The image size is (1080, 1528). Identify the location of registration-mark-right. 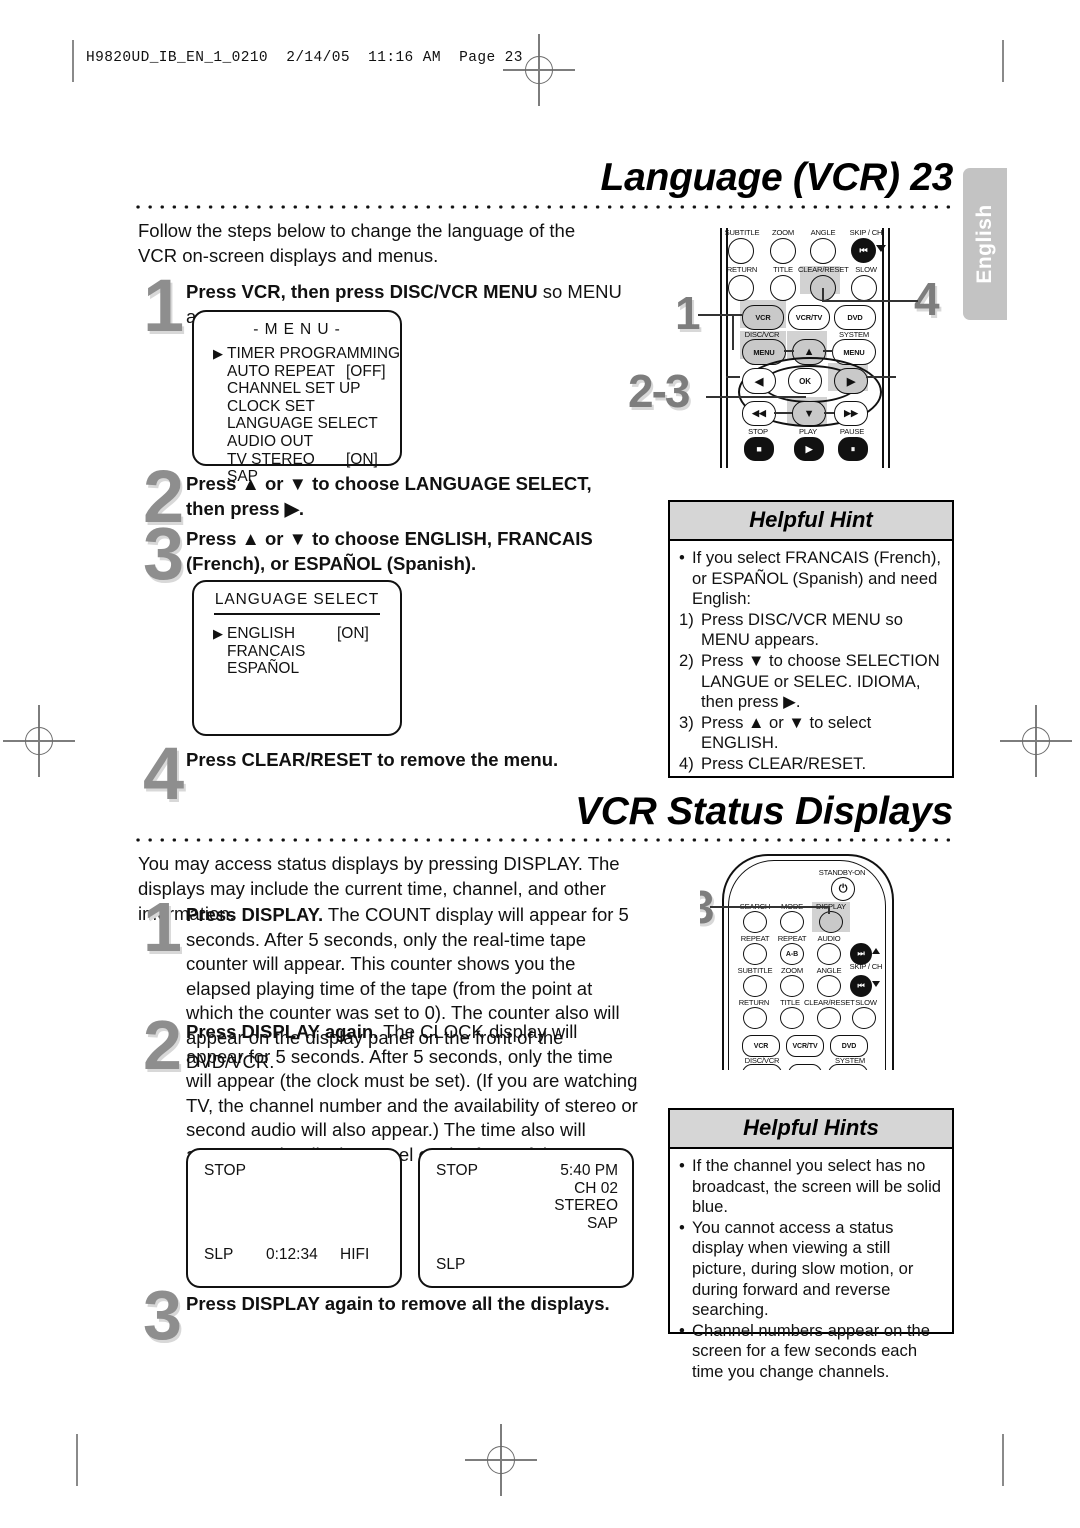
(1036, 741).